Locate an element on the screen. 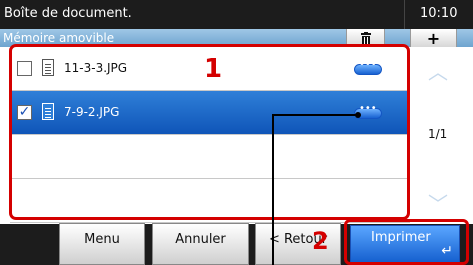  scroll-down-button: ﹀ is located at coordinates (438, 202).